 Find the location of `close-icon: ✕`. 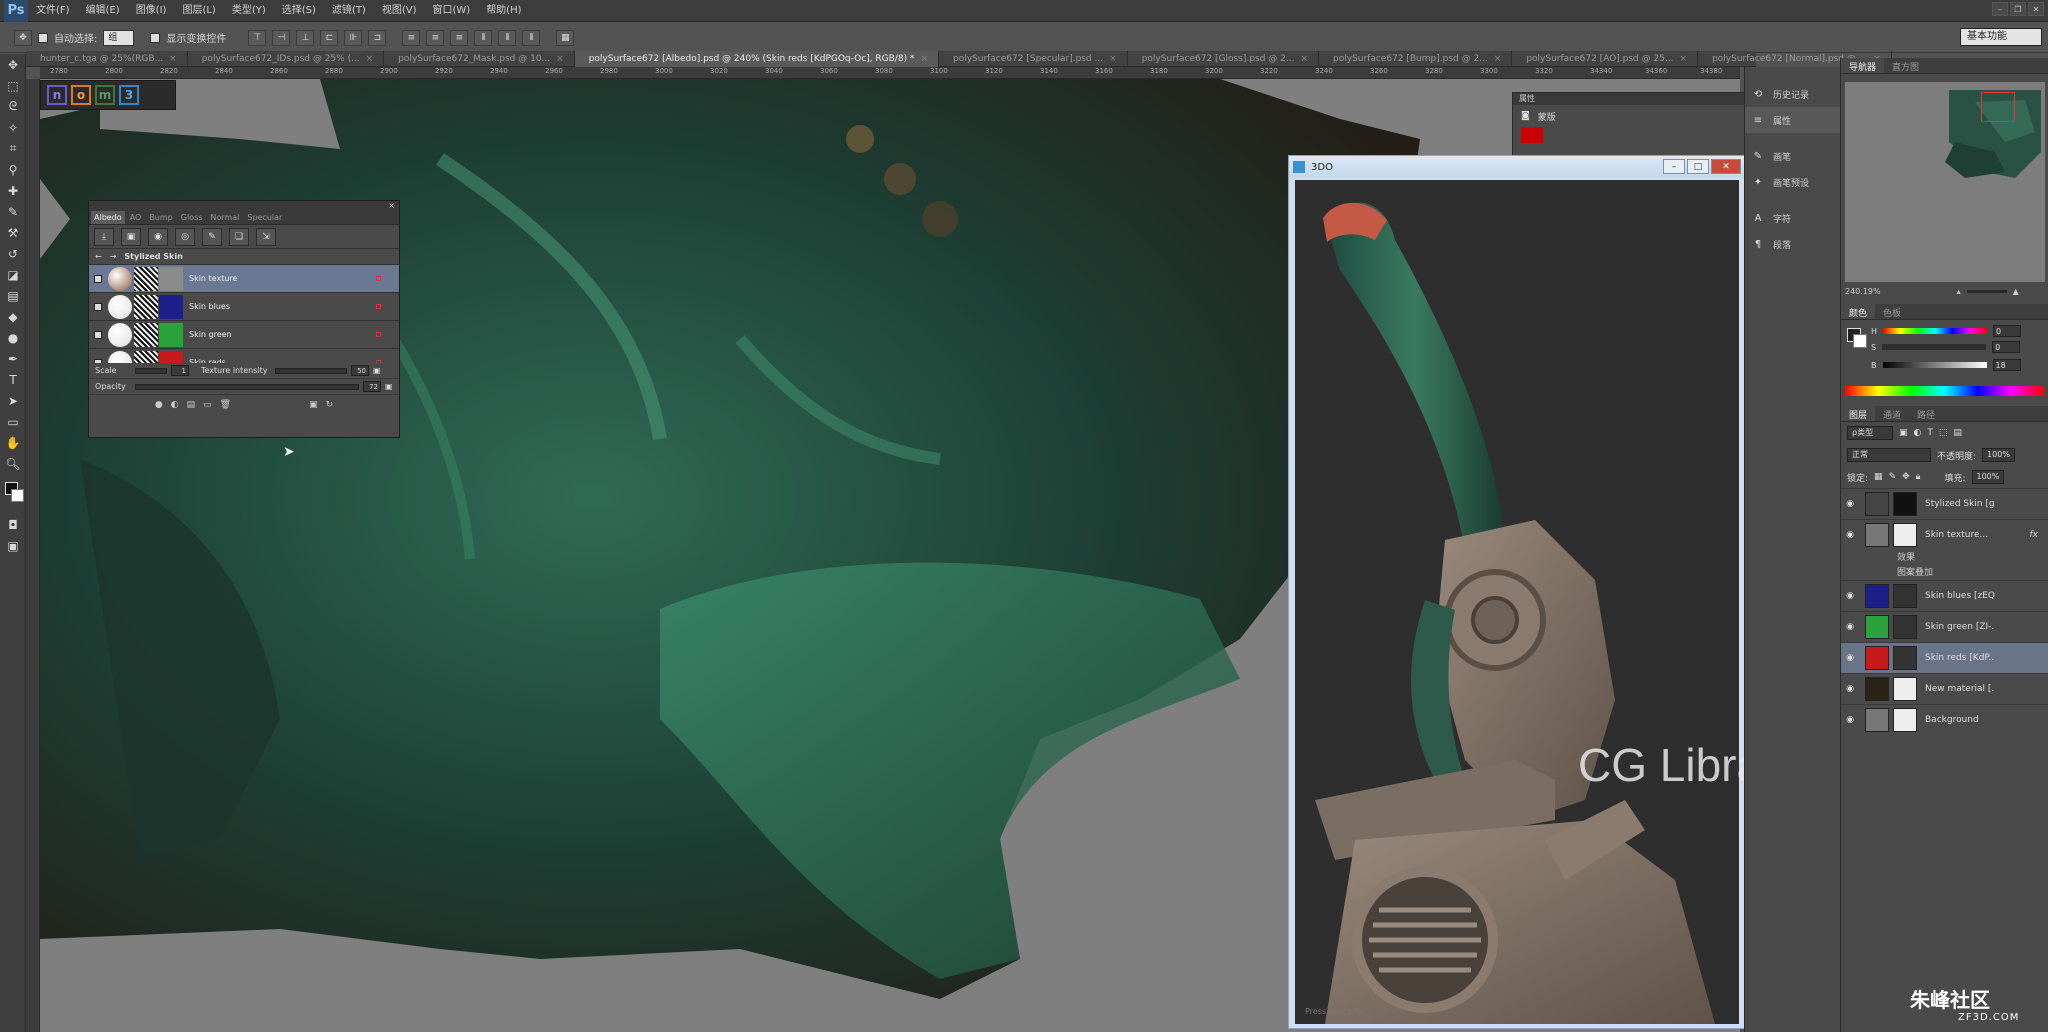

close-icon: ✕ is located at coordinates (2036, 9).